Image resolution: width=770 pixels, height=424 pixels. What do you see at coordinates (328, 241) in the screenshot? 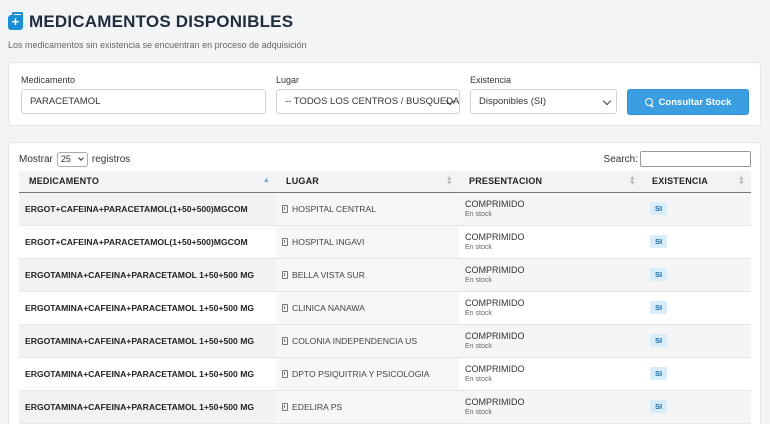
I see `lugar-text: HOSPITAL INGAVI` at bounding box center [328, 241].